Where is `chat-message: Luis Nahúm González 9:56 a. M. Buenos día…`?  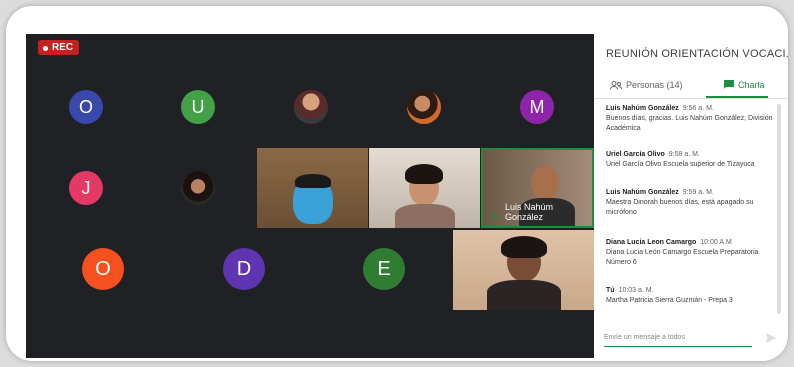 chat-message: Luis Nahúm González 9:56 a. M. Buenos día… is located at coordinates (690, 119).